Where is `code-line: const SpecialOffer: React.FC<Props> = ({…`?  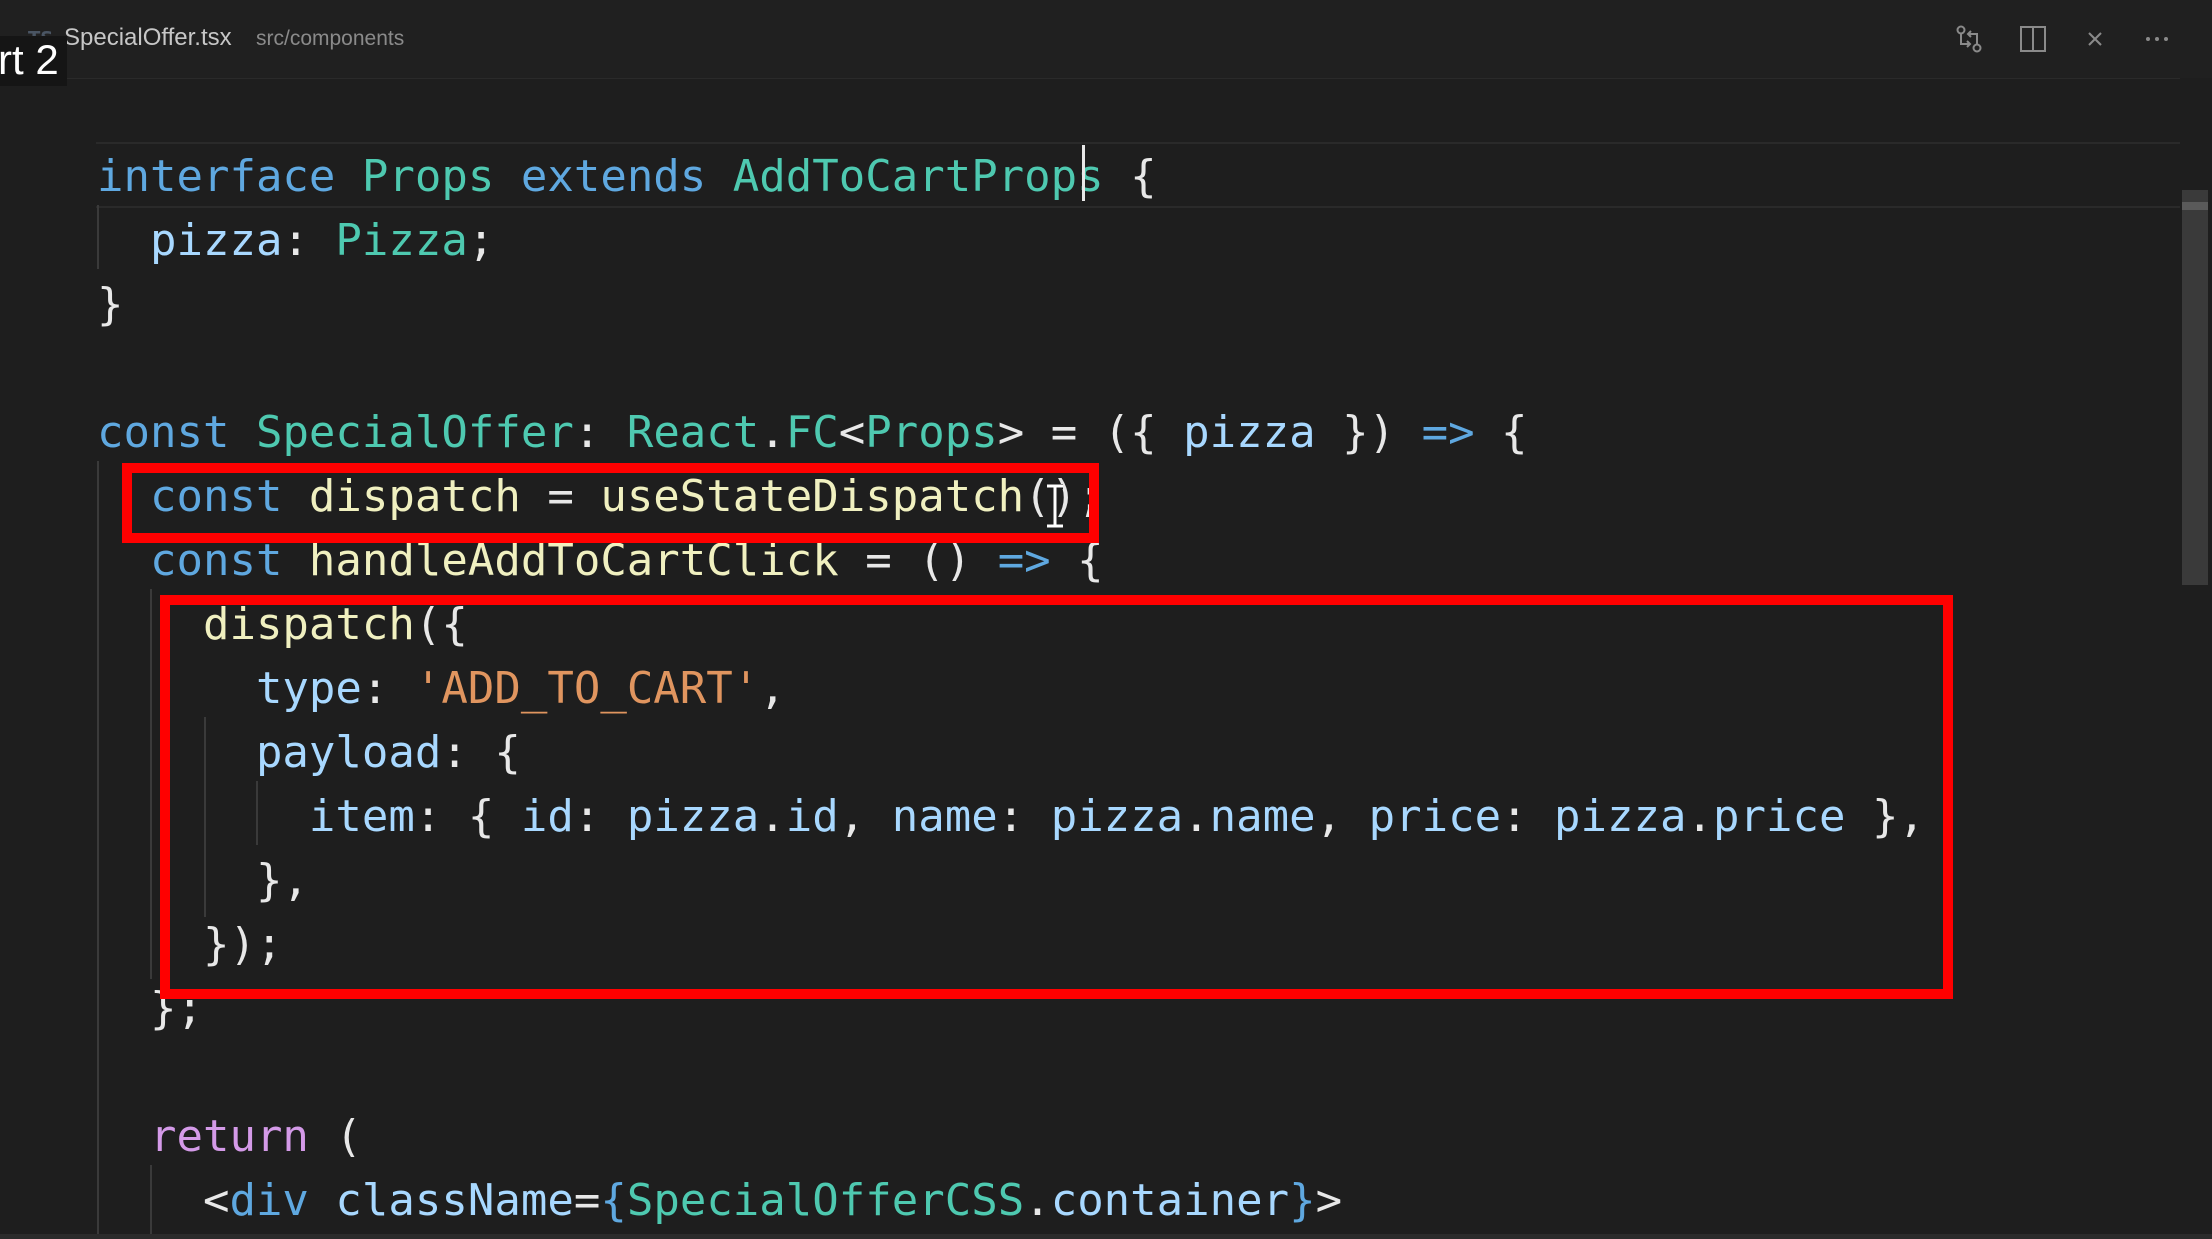
code-line: const SpecialOffer: React.FC<Props> = ({… is located at coordinates (1090, 433).